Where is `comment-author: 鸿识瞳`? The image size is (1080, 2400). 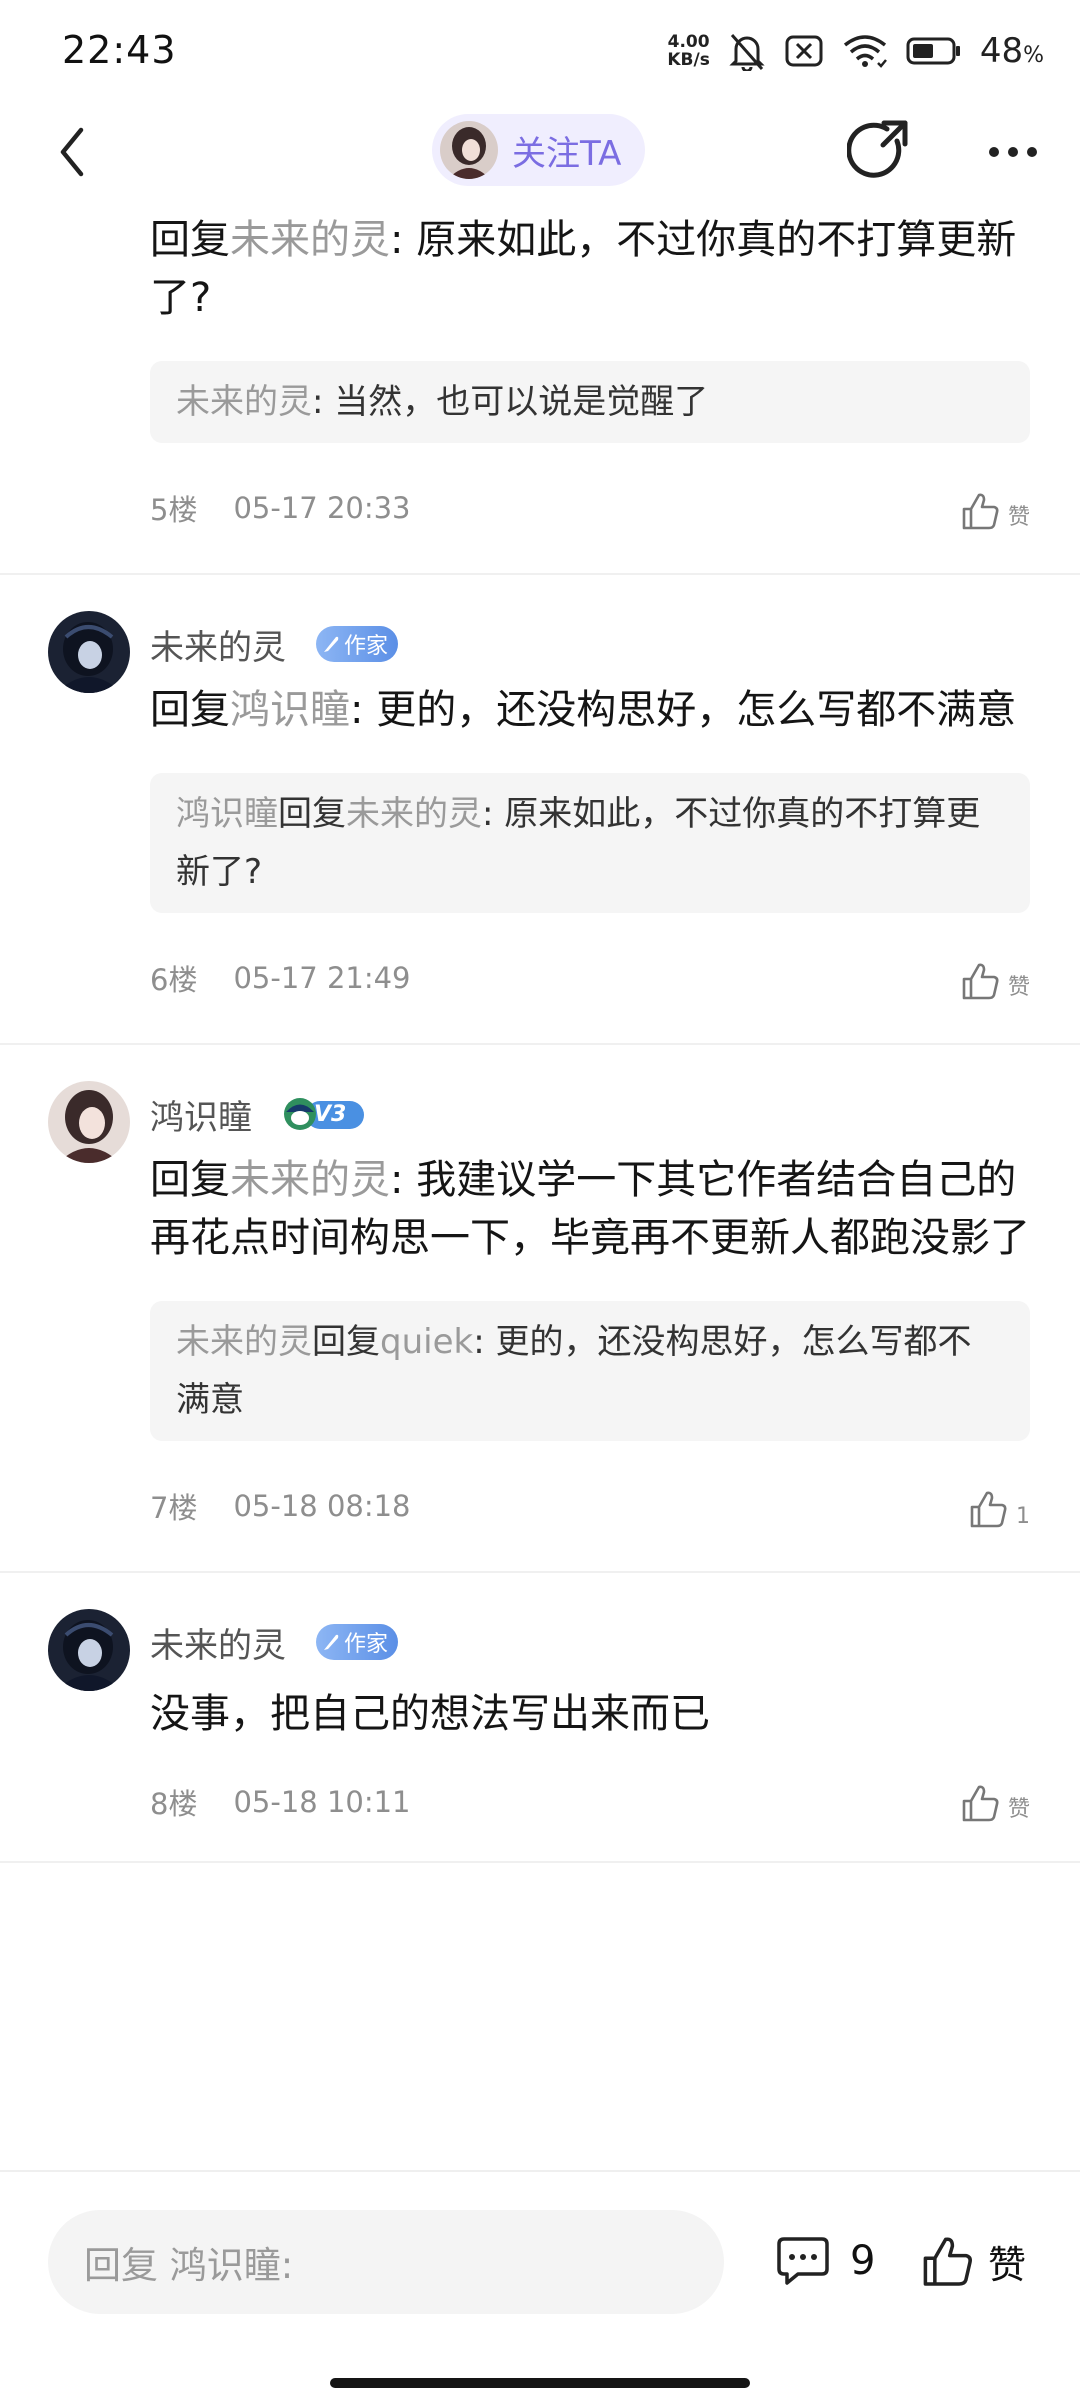
comment-author: 鸿识瞳 is located at coordinates (201, 1114).